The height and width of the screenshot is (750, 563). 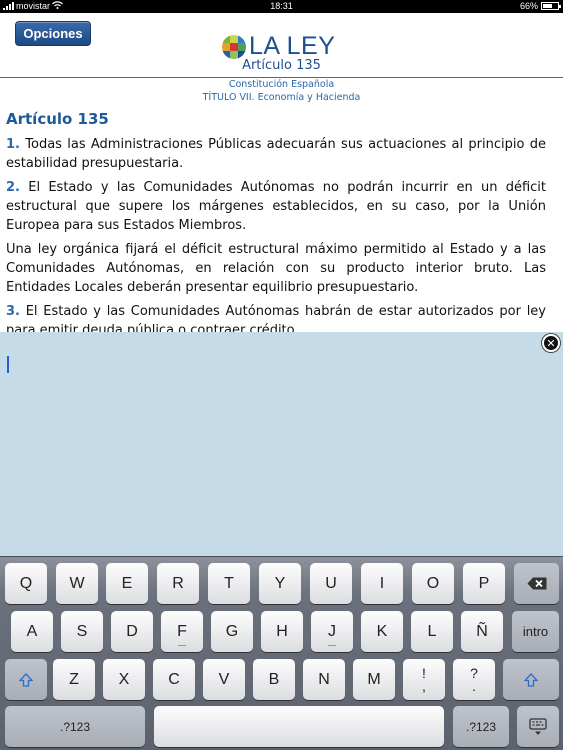 What do you see at coordinates (433, 583) in the screenshot?
I see `key-o: O` at bounding box center [433, 583].